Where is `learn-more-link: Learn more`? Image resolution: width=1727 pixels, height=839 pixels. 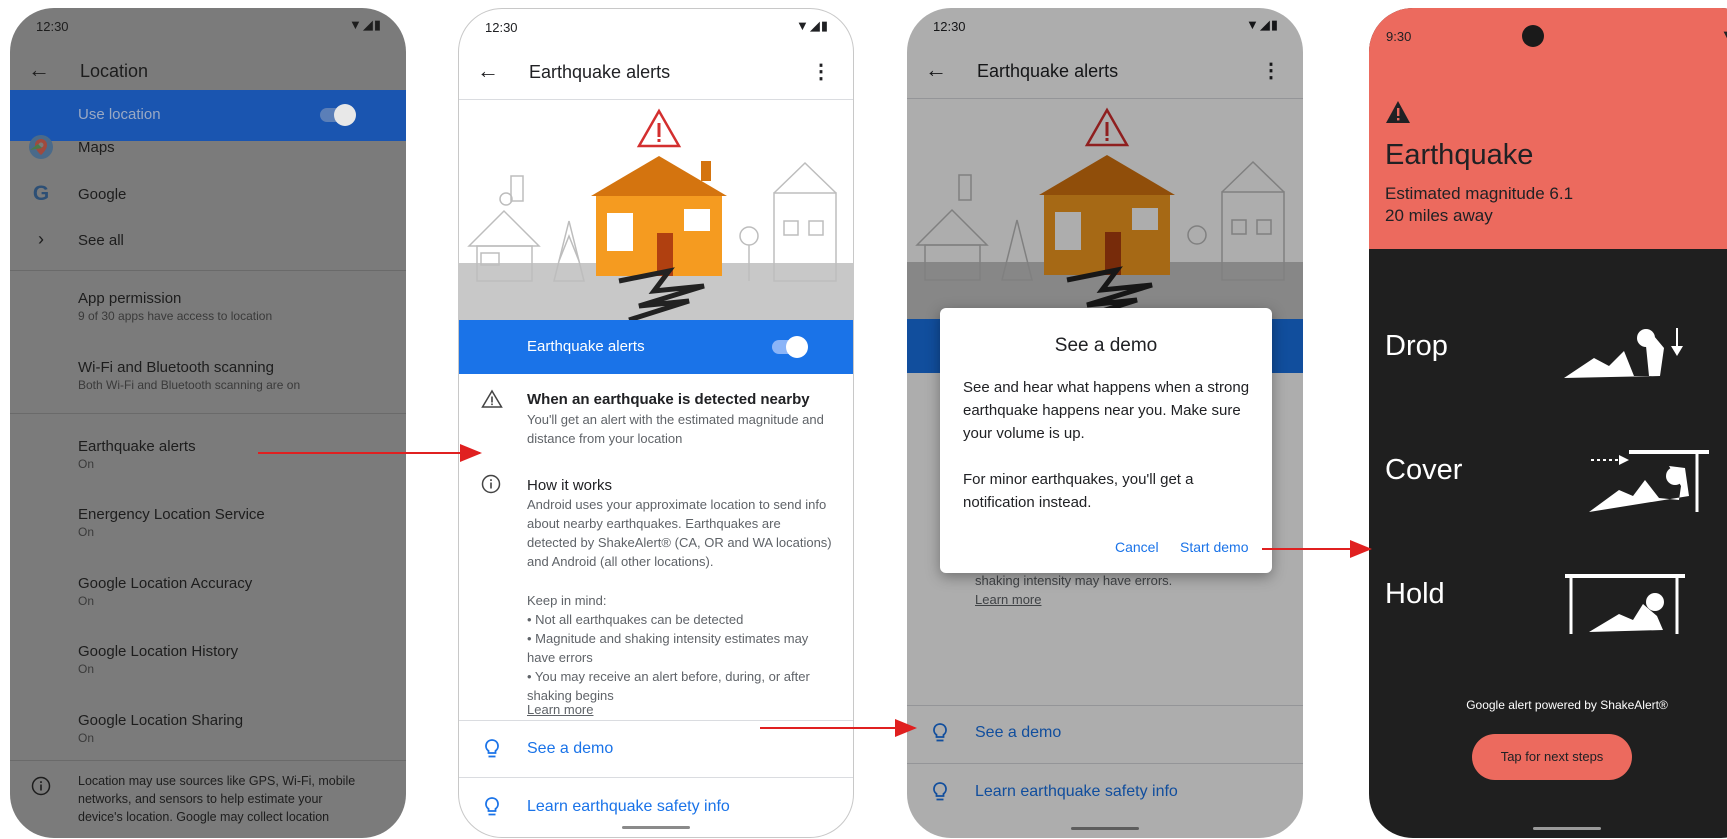
learn-more-link: Learn more is located at coordinates (680, 709).